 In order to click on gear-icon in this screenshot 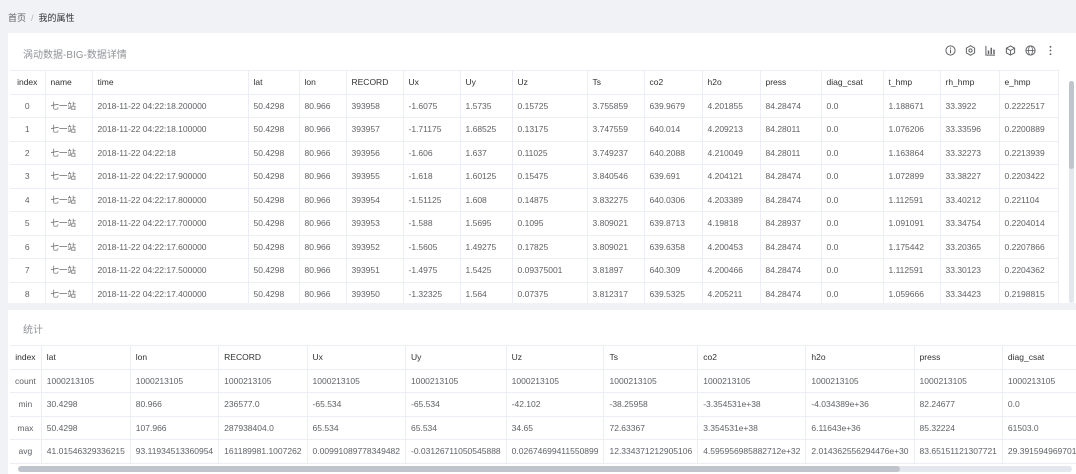, I will do `click(970, 50)`.